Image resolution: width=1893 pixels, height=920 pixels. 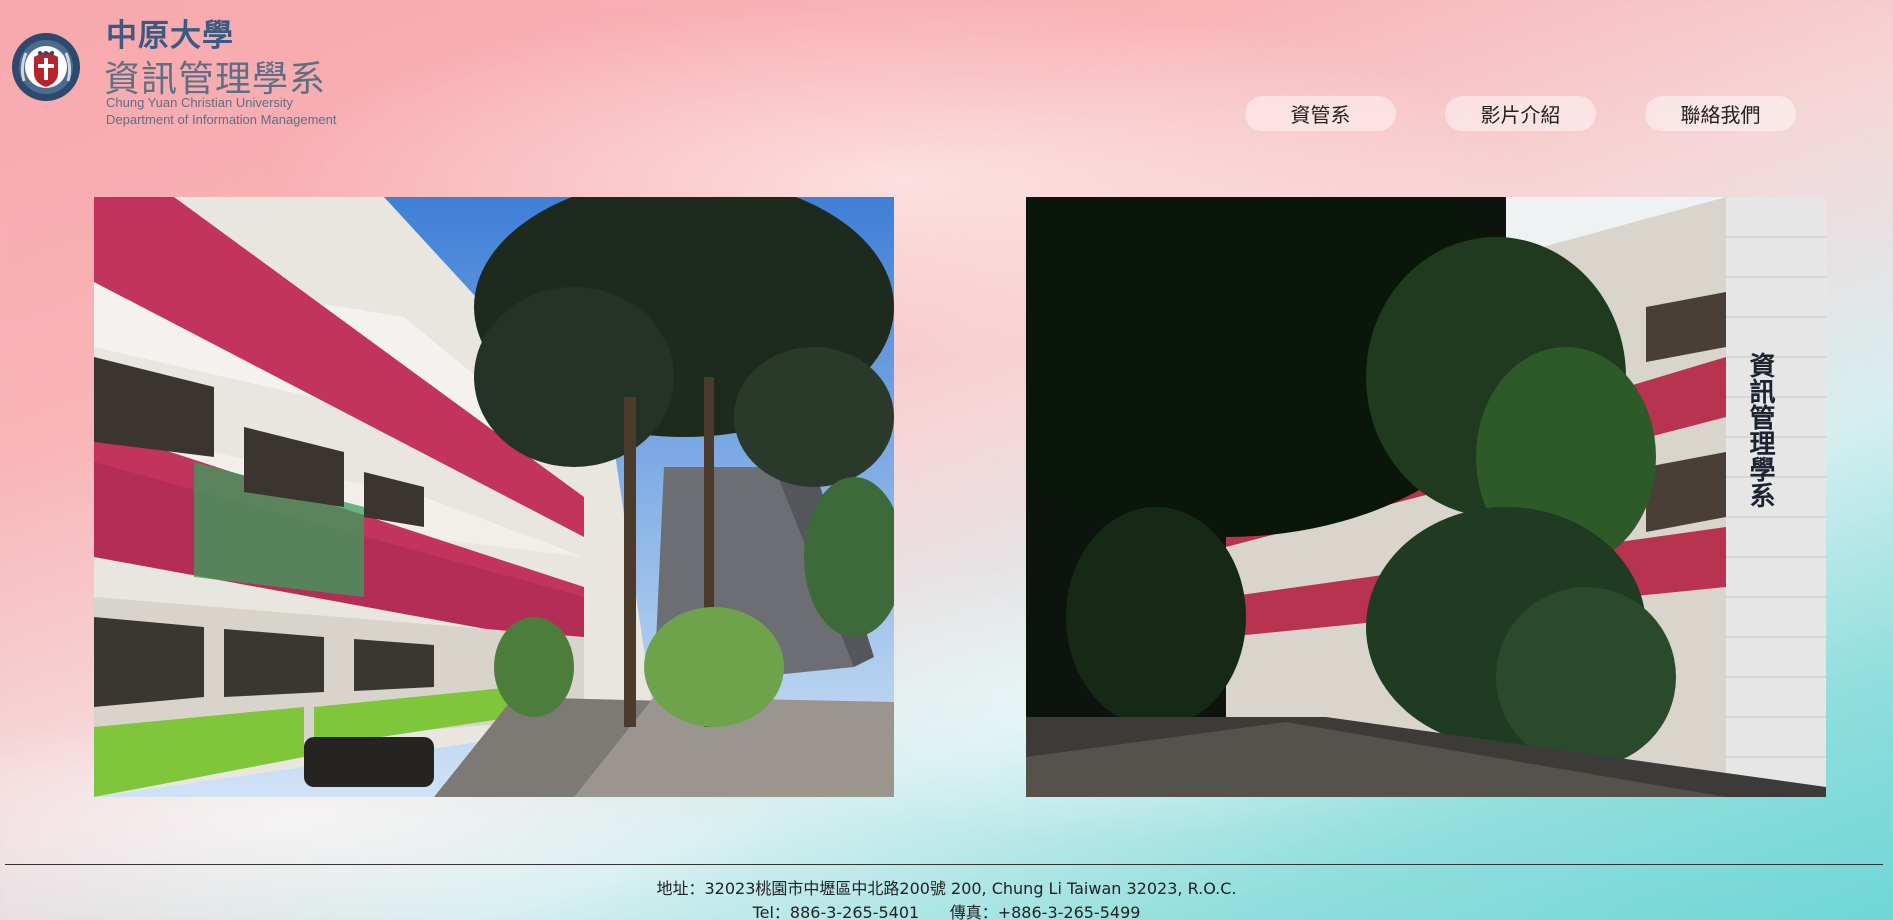 What do you see at coordinates (1720, 113) in the screenshot?
I see `nav-contact-button: 聯絡我們` at bounding box center [1720, 113].